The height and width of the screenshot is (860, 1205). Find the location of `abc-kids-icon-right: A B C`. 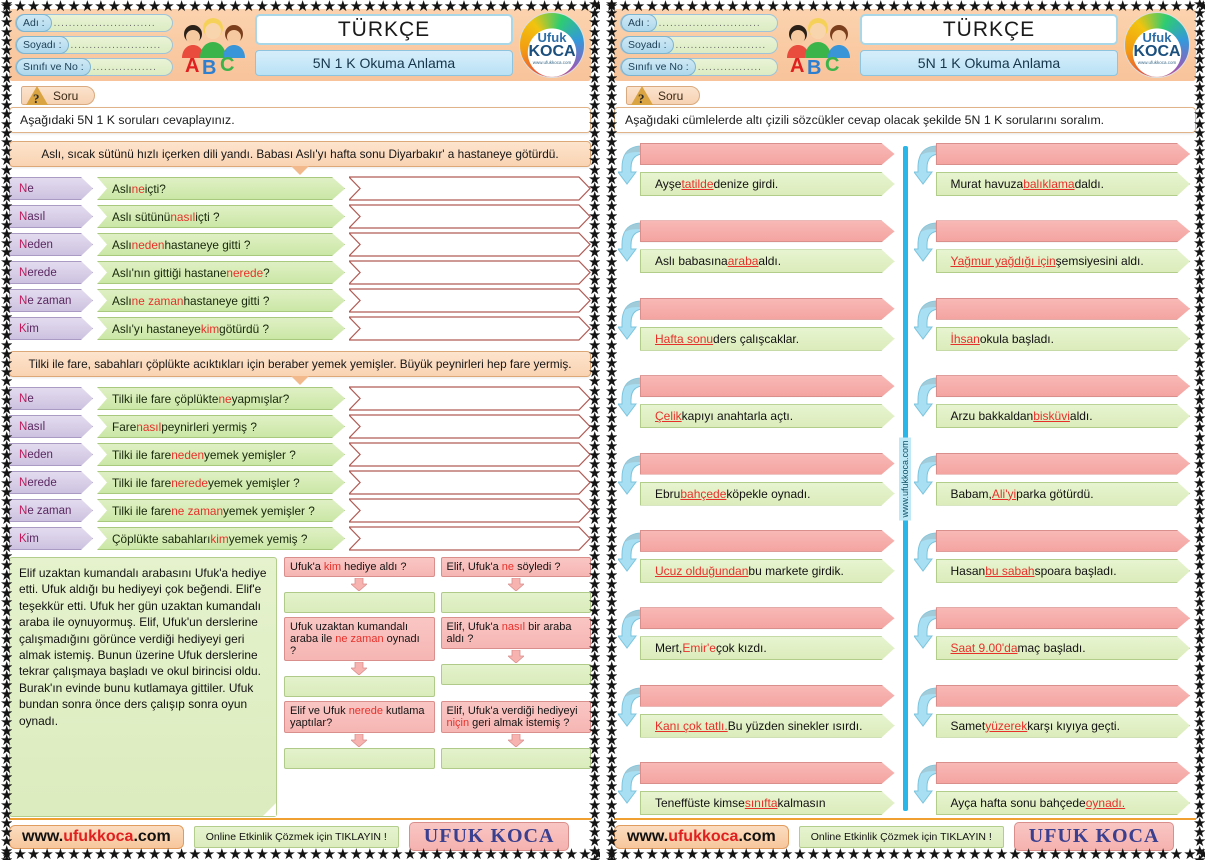

abc-kids-icon-right: A B C is located at coordinates (818, 46).